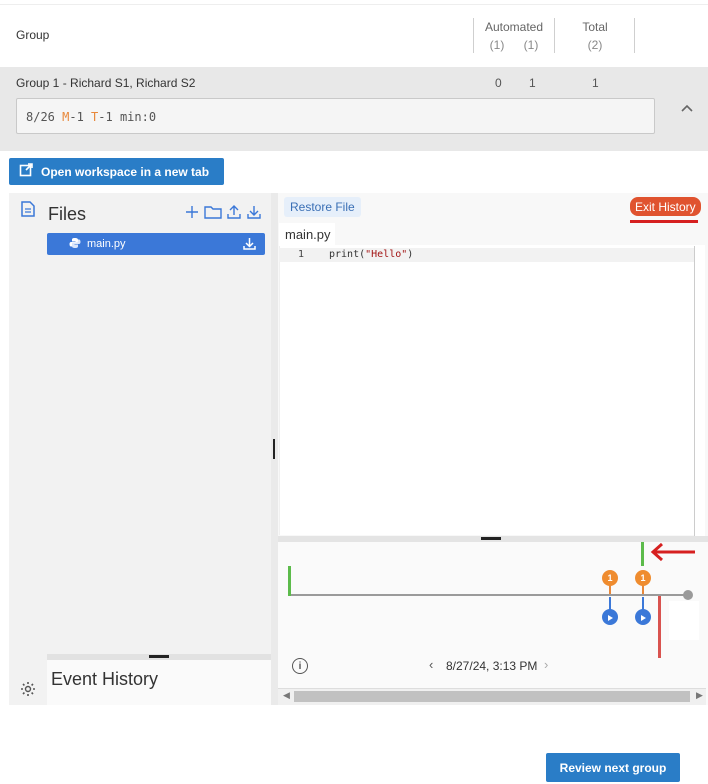  Describe the element at coordinates (354, 35) in the screenshot. I see `grading-table-header` at that location.